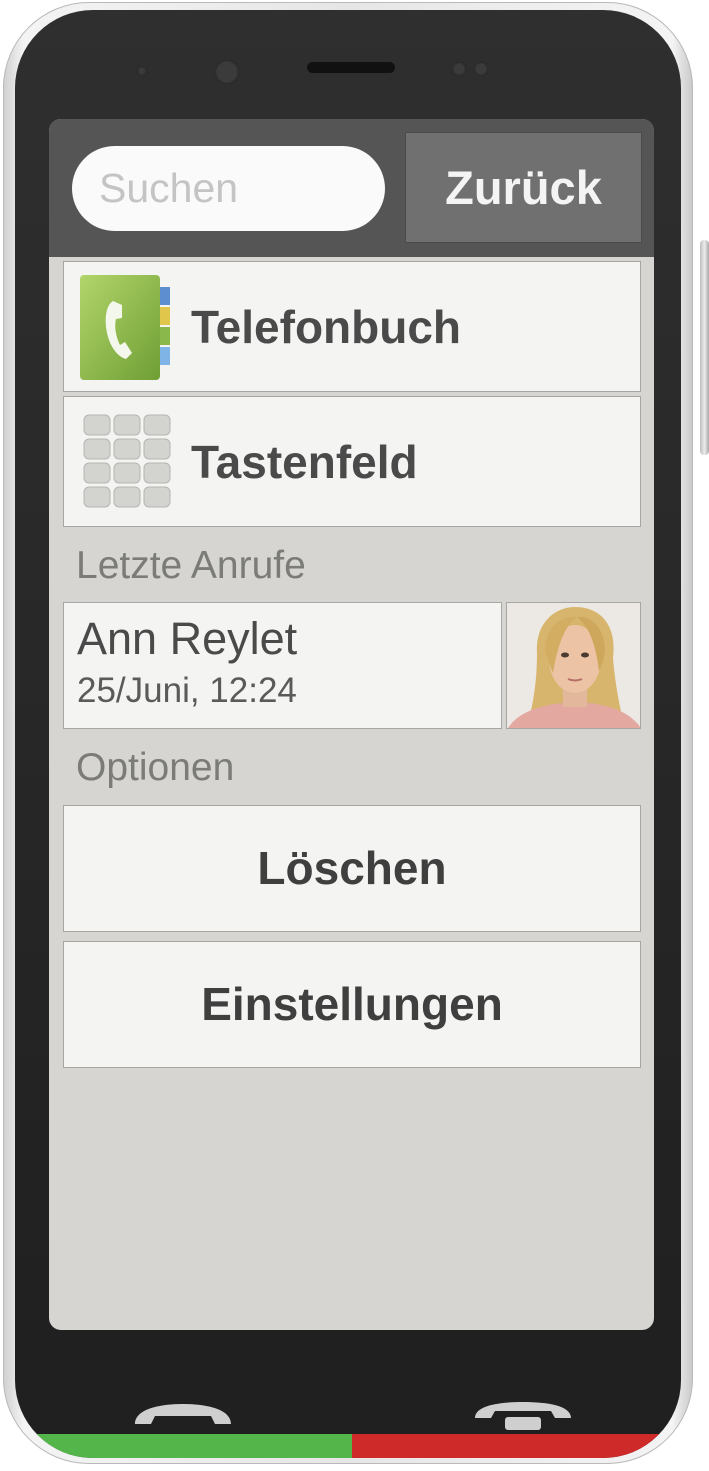 Image resolution: width=709 pixels, height=1471 pixels. I want to click on menu-item-phonebook: Telefonbuch, so click(352, 326).